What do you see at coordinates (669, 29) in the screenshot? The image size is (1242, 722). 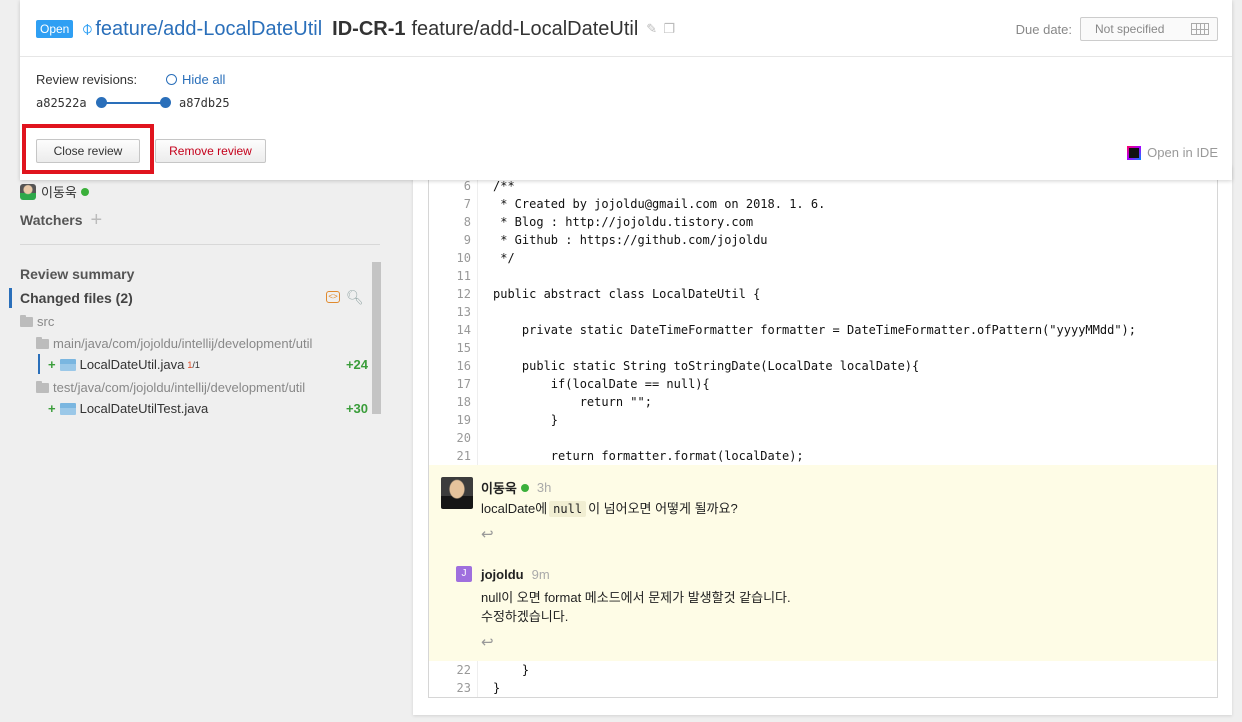 I see `copy-icon: ❐` at bounding box center [669, 29].